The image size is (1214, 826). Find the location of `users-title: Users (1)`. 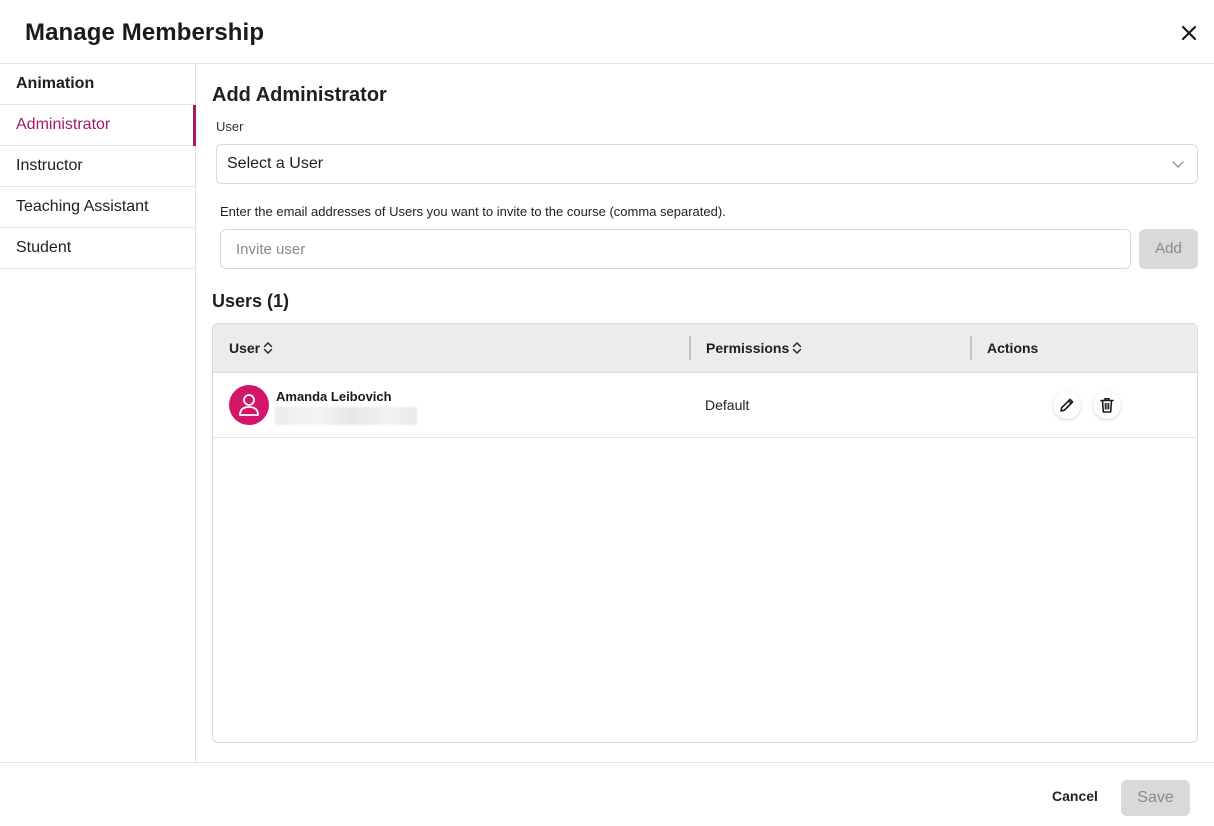

users-title: Users (1) is located at coordinates (251, 301).